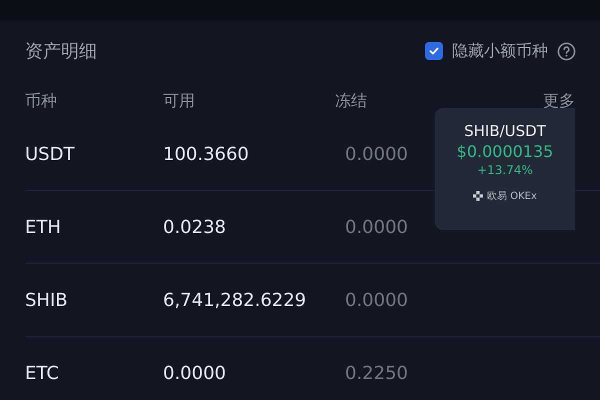 The width and height of the screenshot is (600, 400). What do you see at coordinates (41, 101) in the screenshot?
I see `column-header: 币种` at bounding box center [41, 101].